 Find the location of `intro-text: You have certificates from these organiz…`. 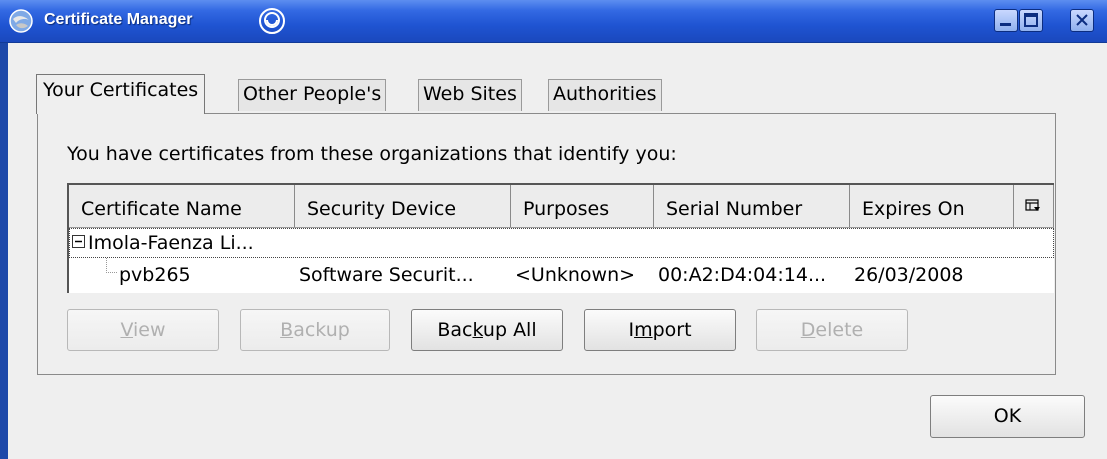

intro-text: You have certificates from these organiz… is located at coordinates (372, 154).